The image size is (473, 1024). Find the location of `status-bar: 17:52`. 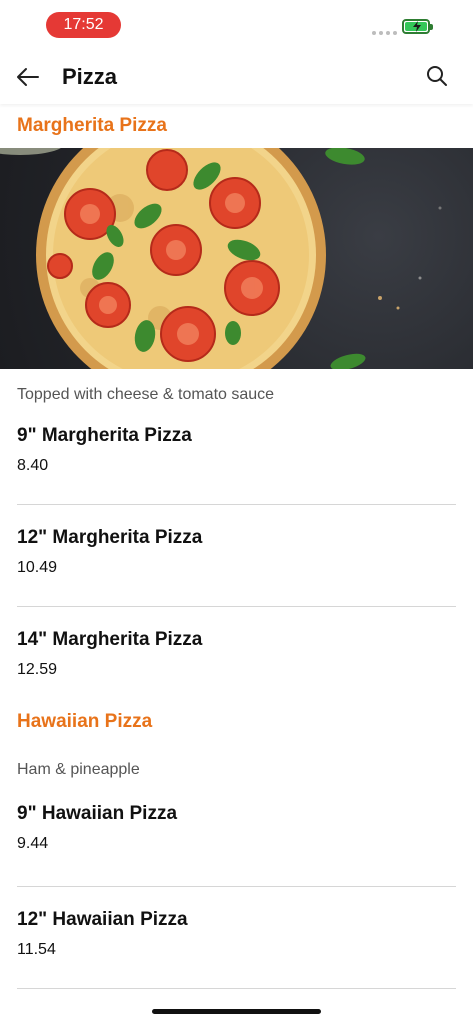

status-bar: 17:52 is located at coordinates (236, 25).